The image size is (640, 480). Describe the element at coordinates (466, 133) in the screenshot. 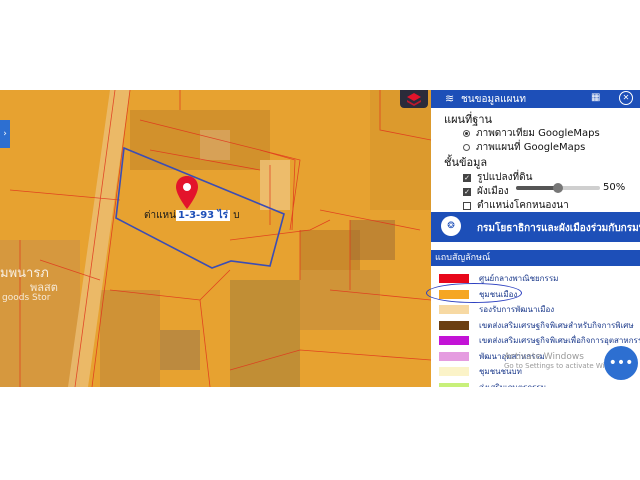

I see `radio-selected-icon` at that location.